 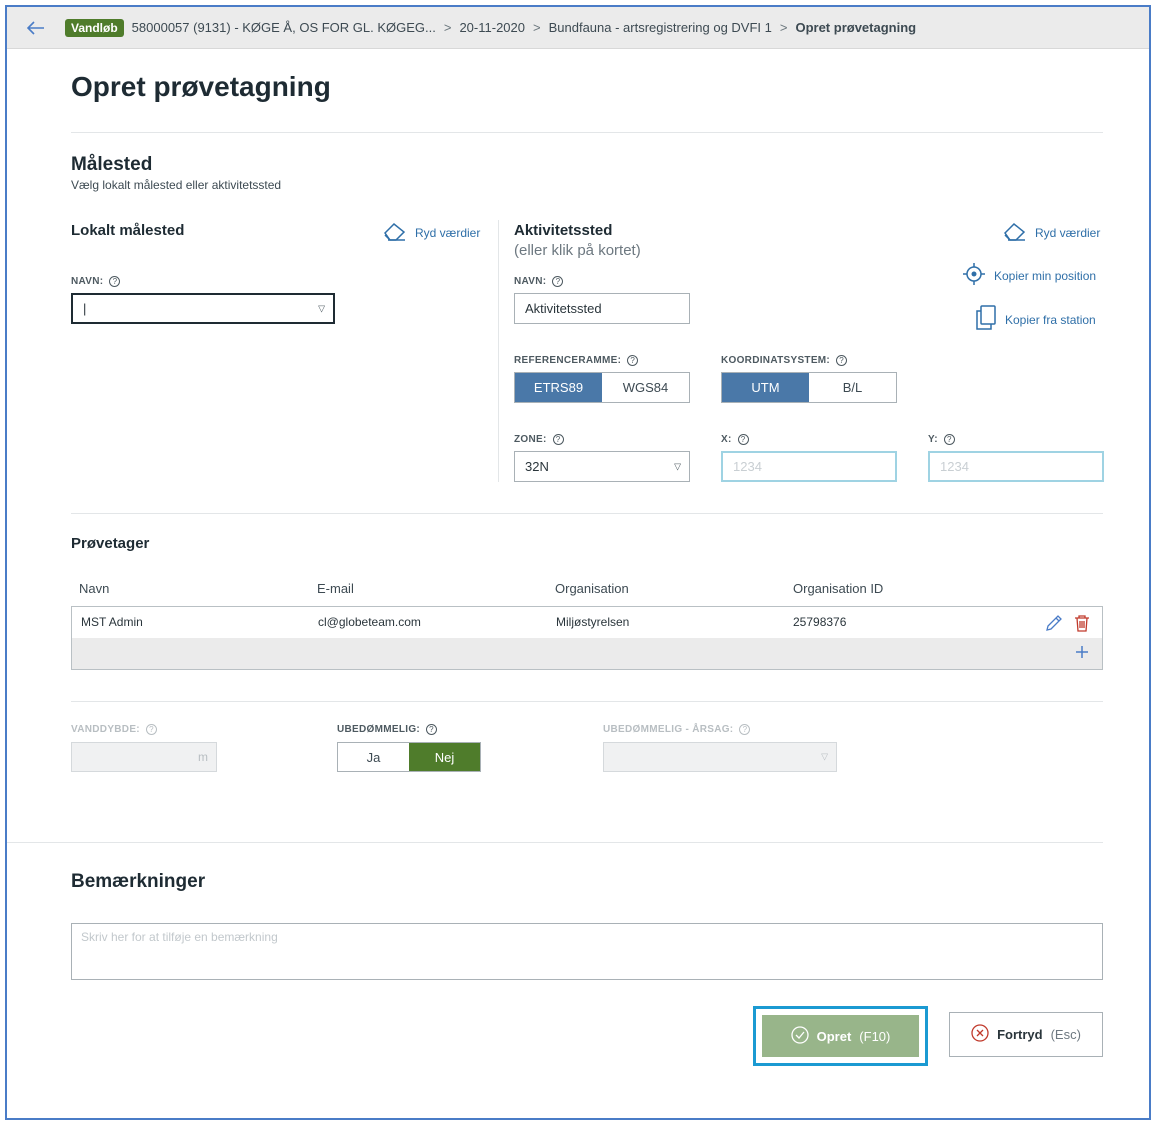 What do you see at coordinates (201, 86) in the screenshot?
I see `page-title: Opret prøvetagning` at bounding box center [201, 86].